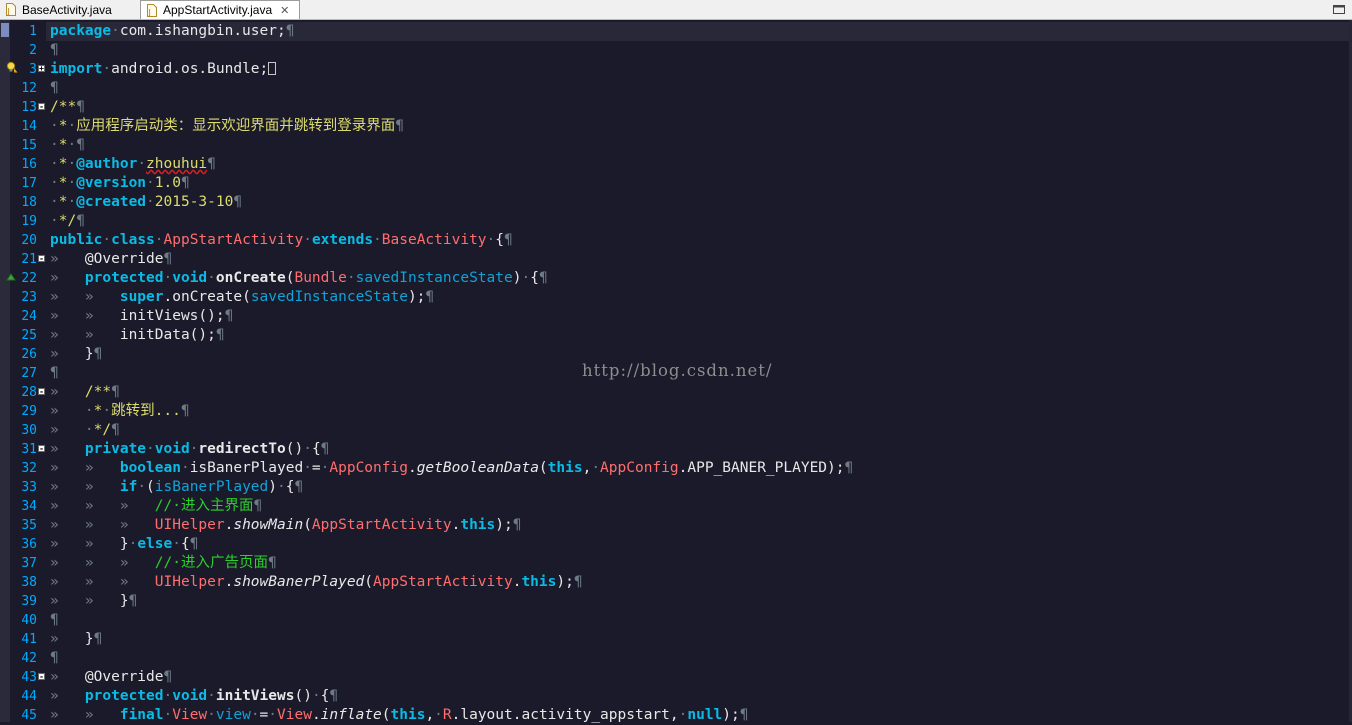 The image size is (1352, 725). Describe the element at coordinates (177, 164) in the screenshot. I see `code-token: zhouhui` at that location.